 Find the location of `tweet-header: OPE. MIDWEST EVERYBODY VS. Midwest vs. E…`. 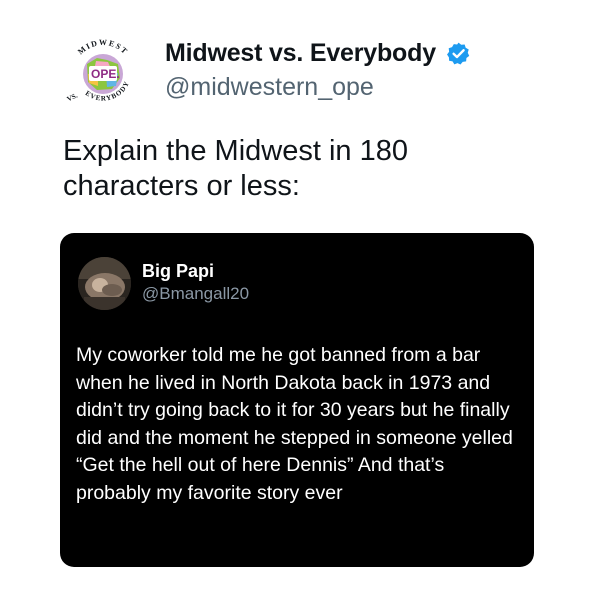

tweet-header: OPE. MIDWEST EVERYBODY VS. Midwest vs. E… is located at coordinates (323, 74).